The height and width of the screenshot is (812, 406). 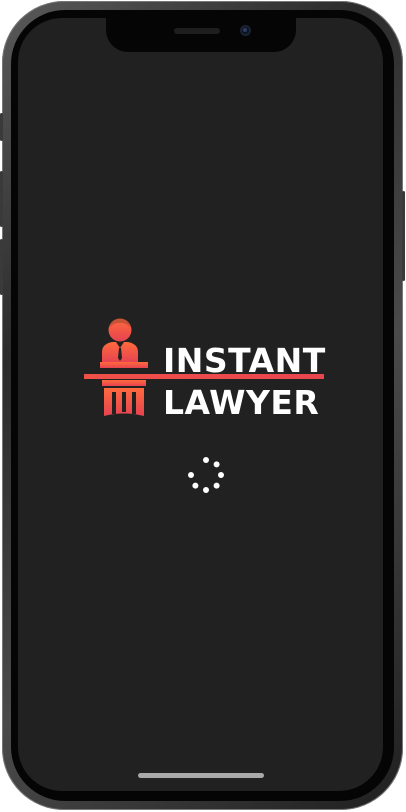 I want to click on loading-spinner-icon, so click(x=206, y=475).